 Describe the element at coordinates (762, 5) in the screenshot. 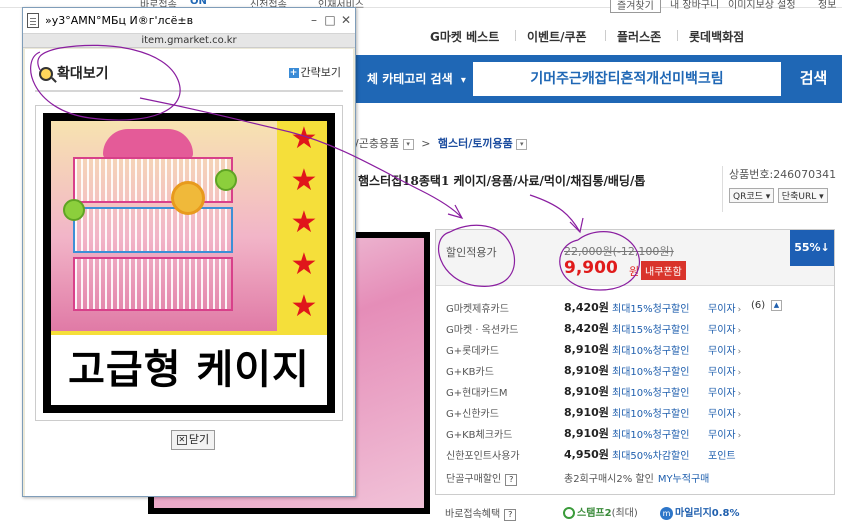

I see `image-settings-link: 이미지보상 설정` at that location.